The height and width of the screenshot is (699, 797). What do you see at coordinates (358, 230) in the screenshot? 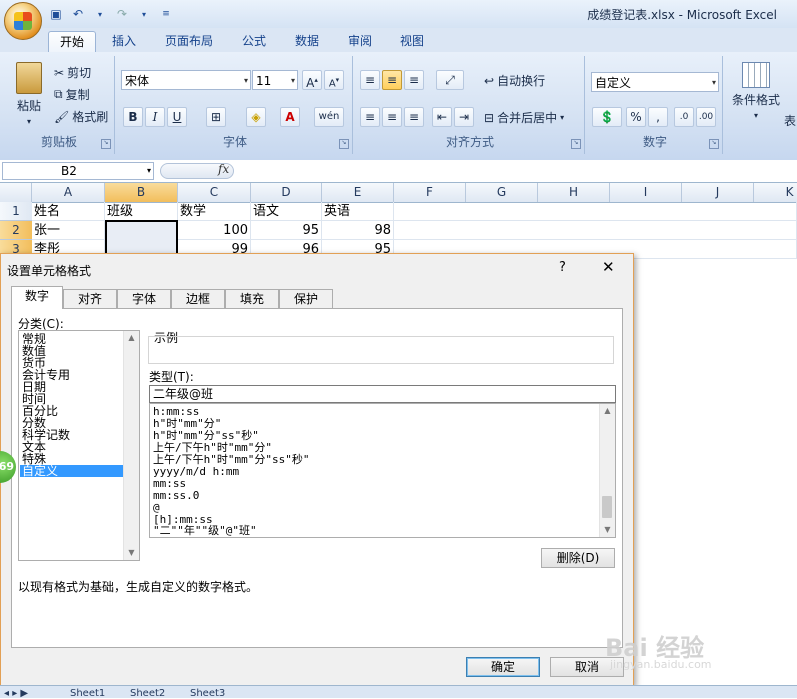
I see `cell-e2: 98` at bounding box center [358, 230].